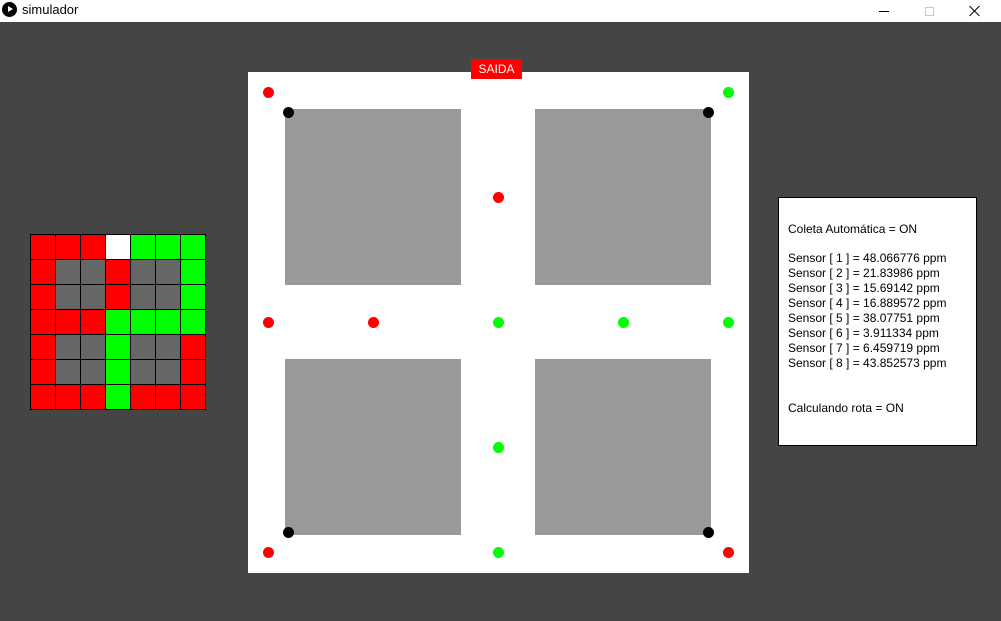 This screenshot has width=1001, height=621. What do you see at coordinates (863, 333) in the screenshot?
I see `sensor-reading: Sensor [ 6 ] = 3.911334 ppm` at bounding box center [863, 333].